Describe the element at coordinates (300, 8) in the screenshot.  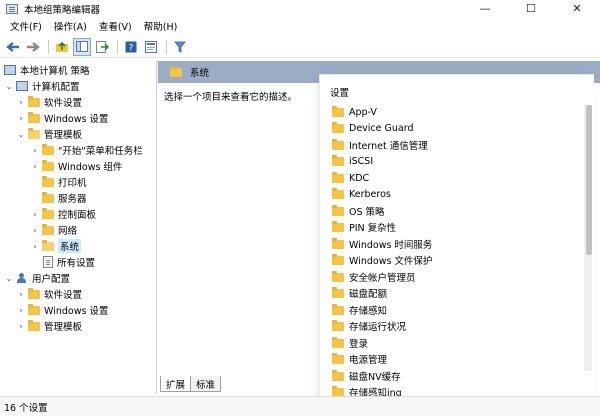
I see `title-bar: 本地组策略编辑器 — ☐ ✕` at that location.